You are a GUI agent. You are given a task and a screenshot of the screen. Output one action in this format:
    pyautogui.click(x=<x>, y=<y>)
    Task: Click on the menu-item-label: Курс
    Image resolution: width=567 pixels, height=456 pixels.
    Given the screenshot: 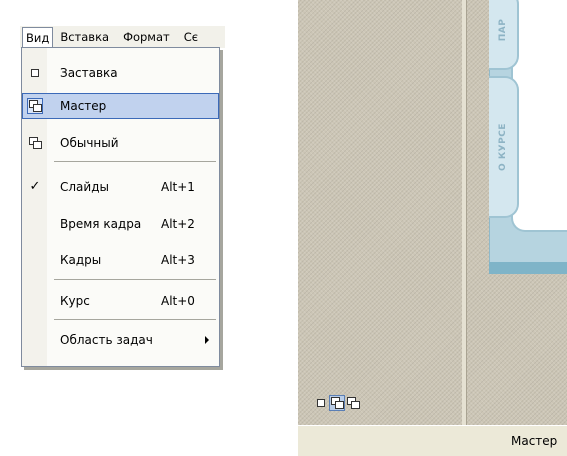 What is the action you would take?
    pyautogui.click(x=75, y=301)
    